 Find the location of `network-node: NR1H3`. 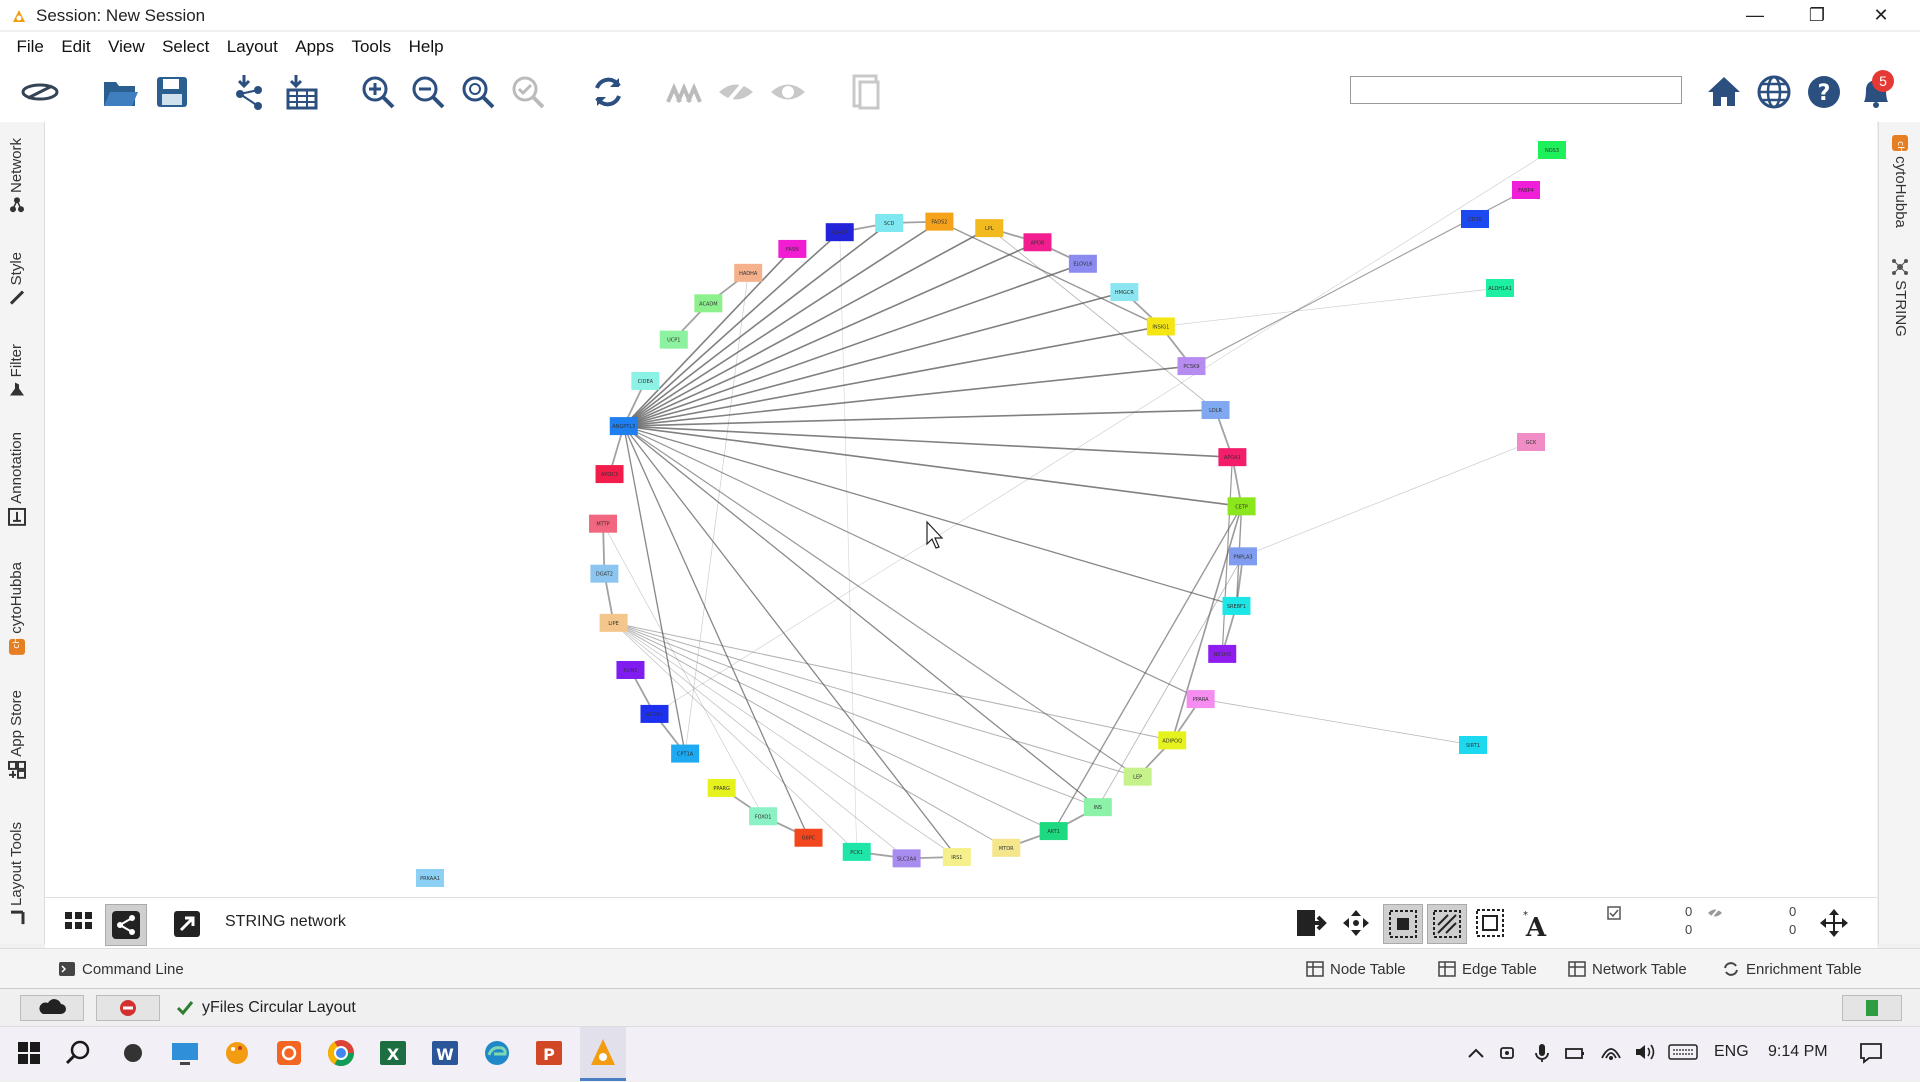

network-node: NR1H3 is located at coordinates (1222, 653).